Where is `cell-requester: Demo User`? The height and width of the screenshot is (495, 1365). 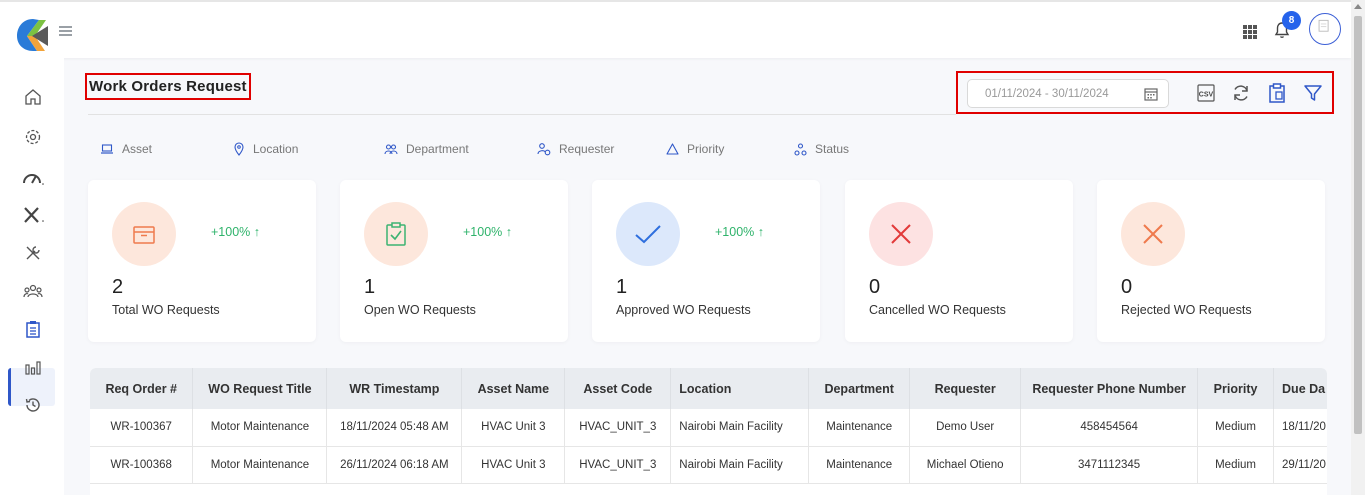
cell-requester: Demo User is located at coordinates (965, 428).